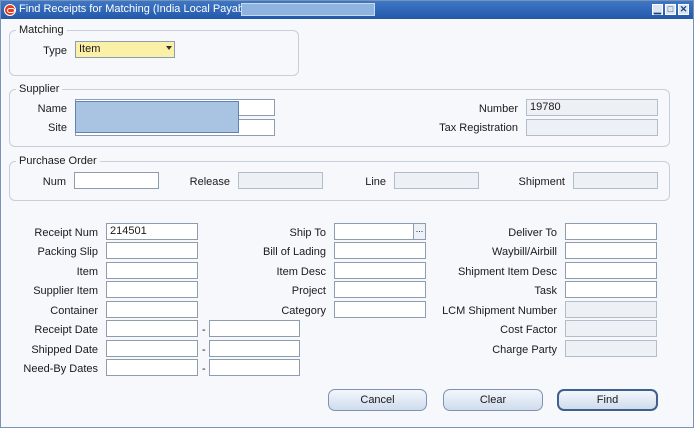 Image resolution: width=694 pixels, height=428 pixels. Describe the element at coordinates (670, 9) in the screenshot. I see `maximize-icon: □` at that location.